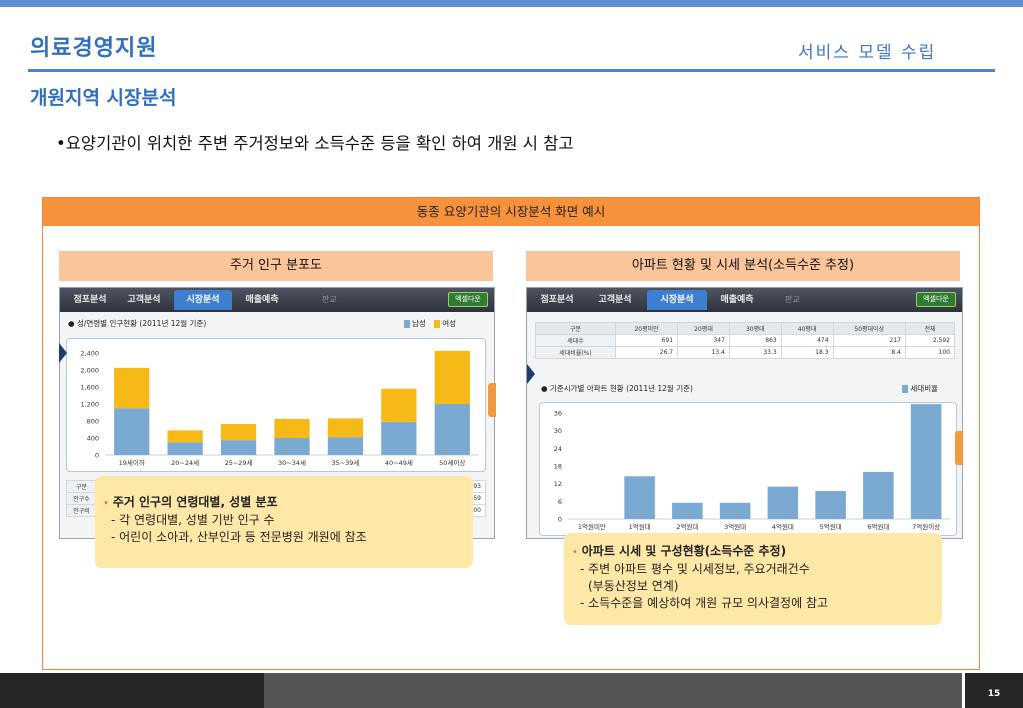 This screenshot has height=708, width=1023. What do you see at coordinates (63, 353) in the screenshot?
I see `left-side-arrow-icon` at bounding box center [63, 353].